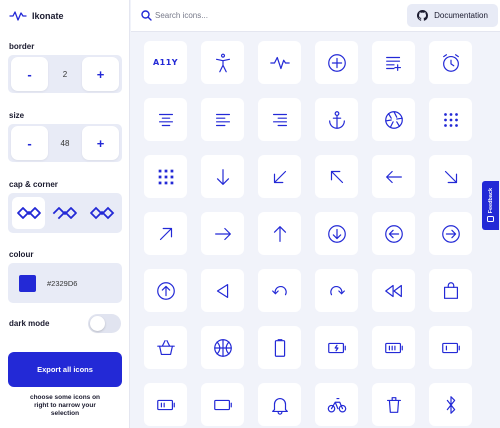  I want to click on bell-icon, so click(279, 406).